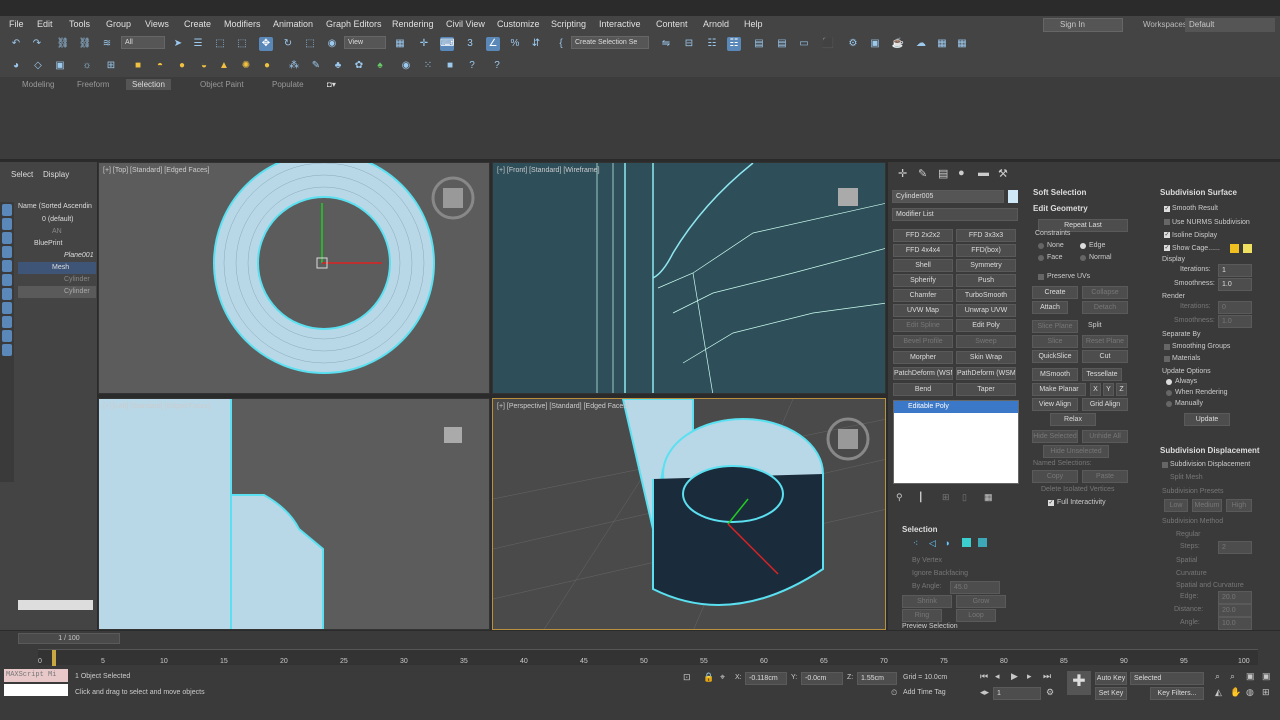 Image resolution: width=1280 pixels, height=720 pixels. Describe the element at coordinates (962, 44) in the screenshot. I see `render-icon: ▦` at that location.